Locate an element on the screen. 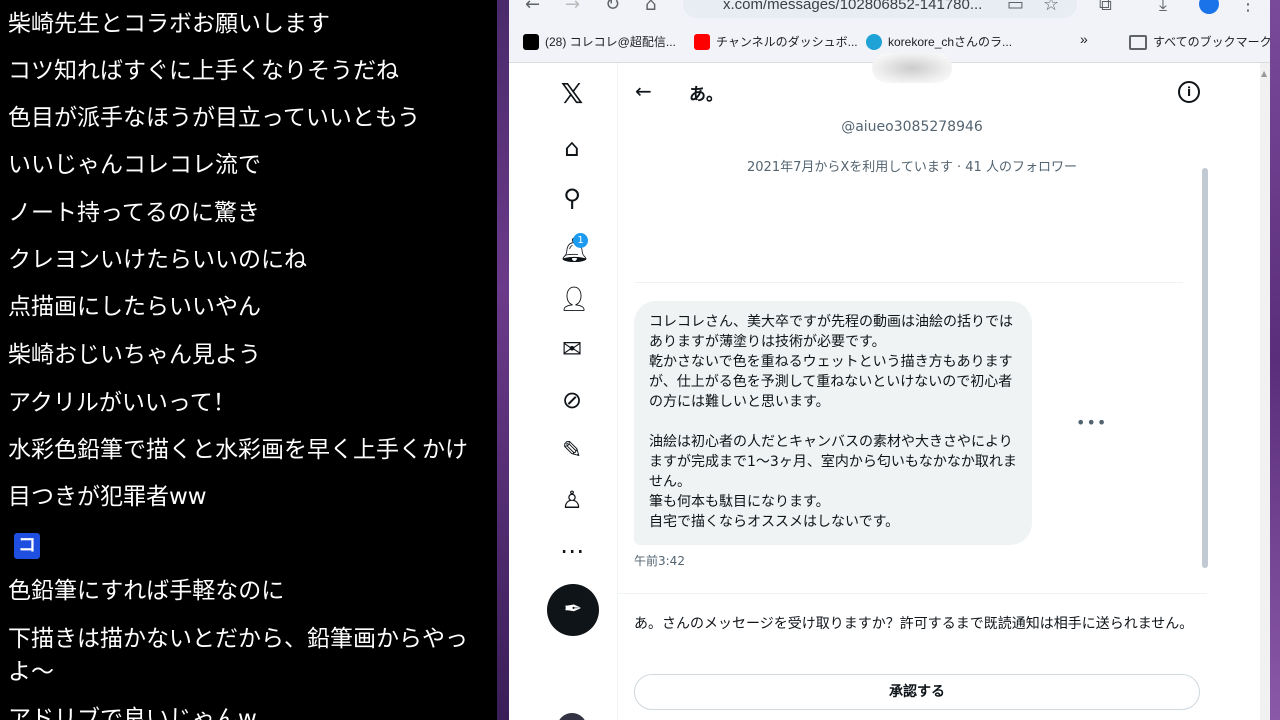  user-avatar is located at coordinates (912, 68).